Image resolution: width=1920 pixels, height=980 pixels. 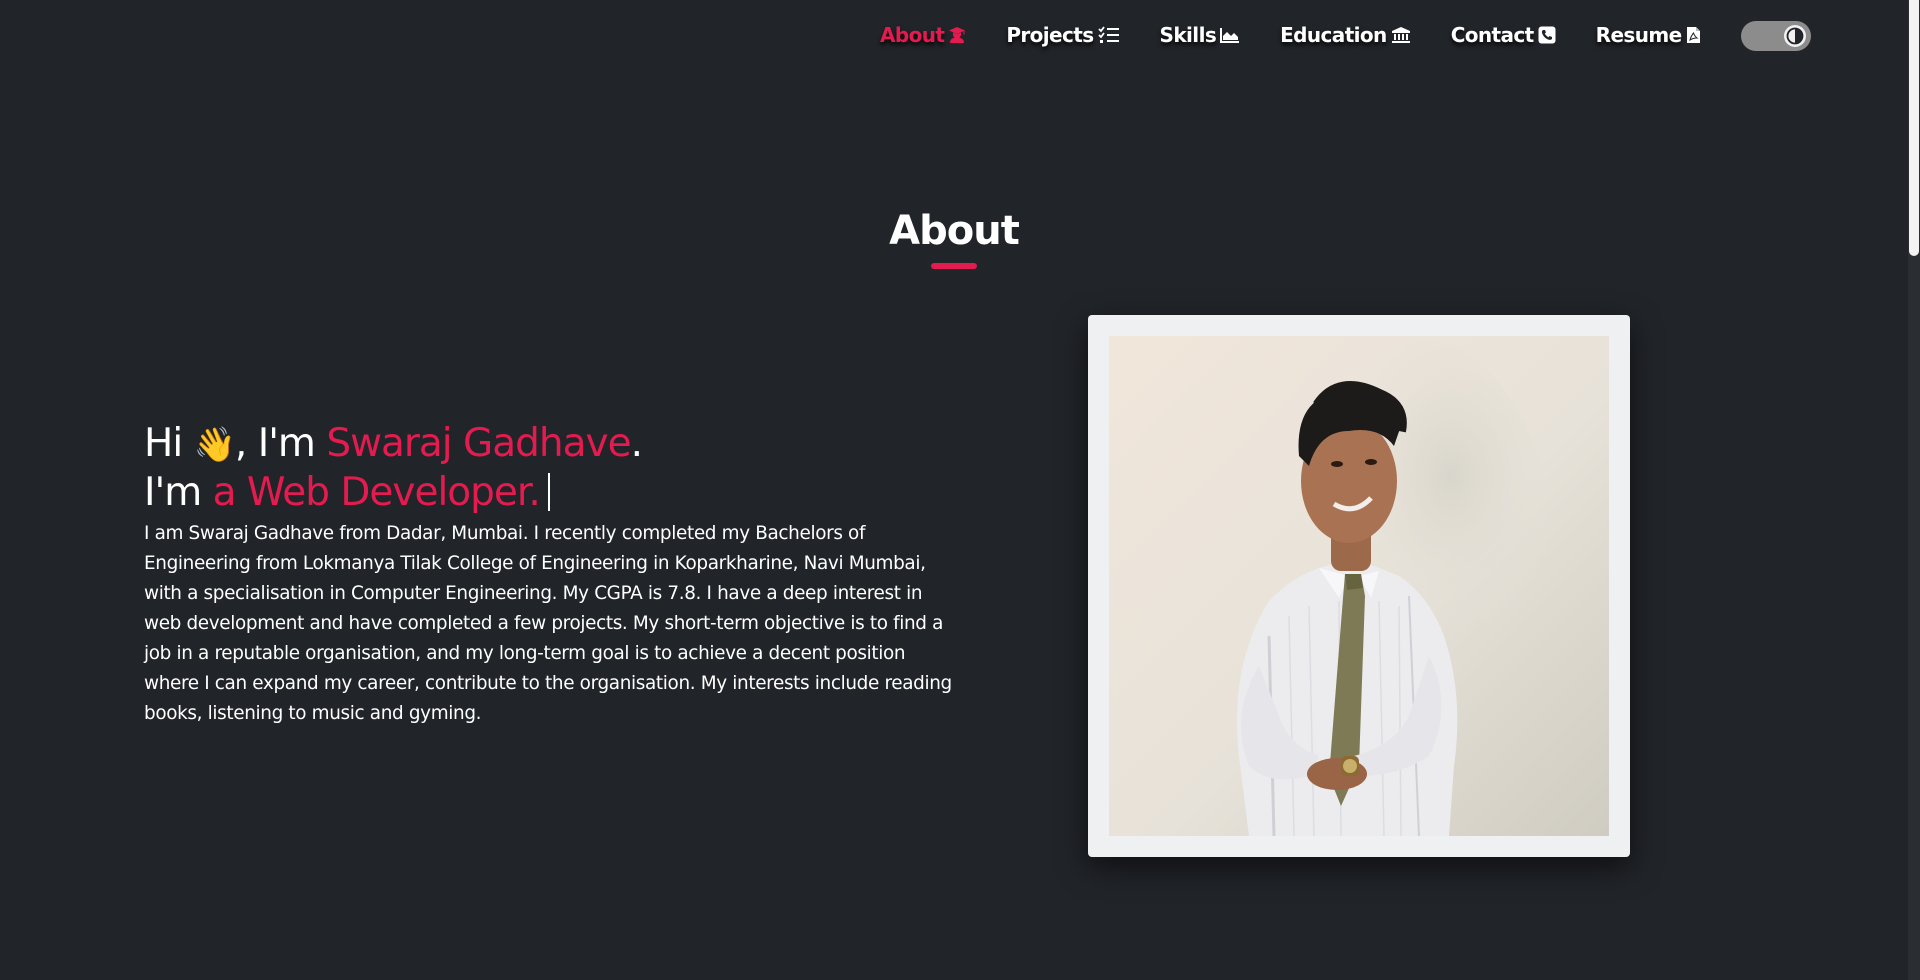 I want to click on nav-resume: Resume, so click(x=1648, y=35).